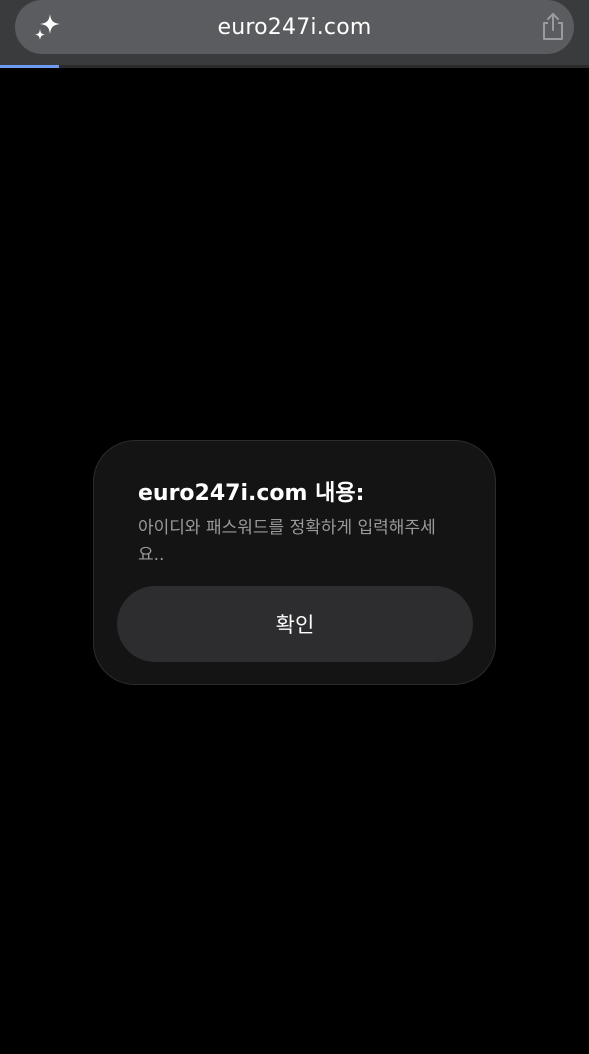  What do you see at coordinates (553, 27) in the screenshot?
I see `share-icon` at bounding box center [553, 27].